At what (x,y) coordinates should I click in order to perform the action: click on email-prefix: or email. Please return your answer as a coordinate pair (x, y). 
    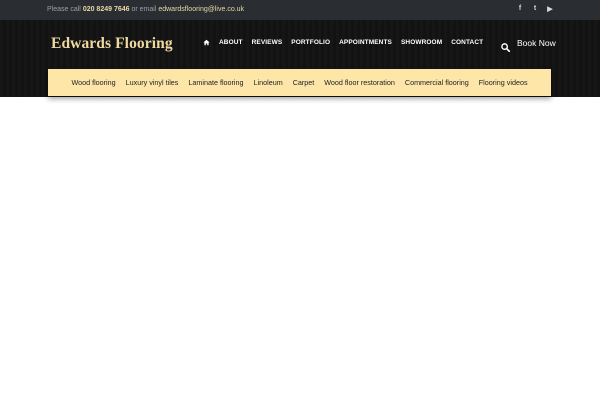
    Looking at the image, I should click on (144, 9).